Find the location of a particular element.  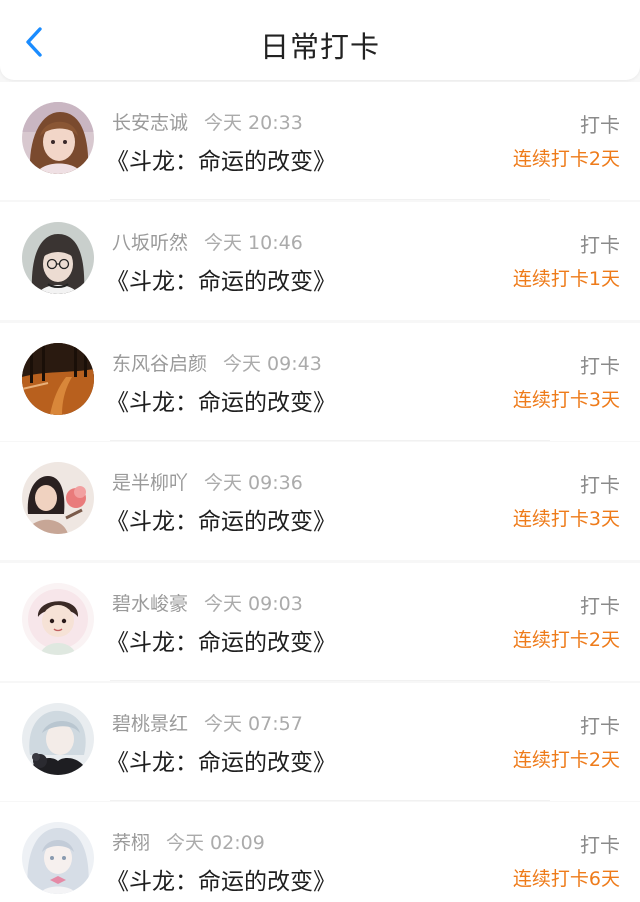

timestamp: 今天 09:03 is located at coordinates (253, 604).